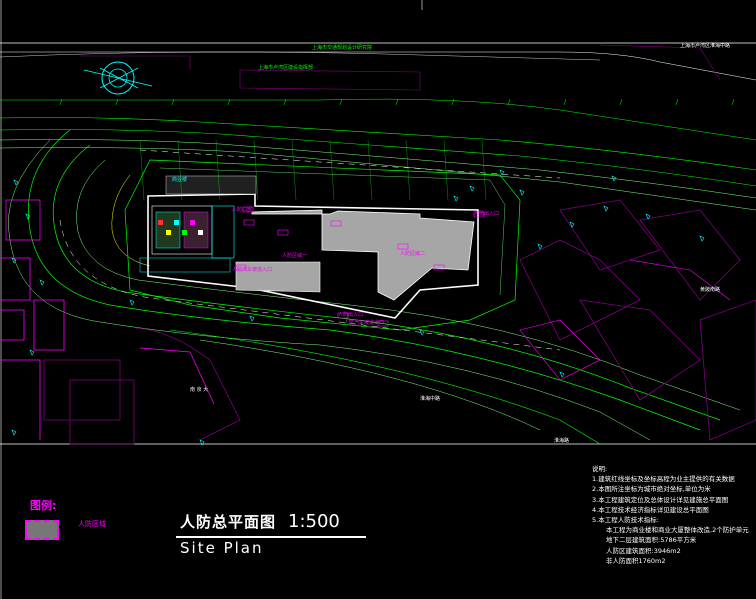 Image resolution: width=756 pixels, height=599 pixels. Describe the element at coordinates (643, 550) in the screenshot. I see `notes-subline: 人防区建筑面积:3946m2` at that location.